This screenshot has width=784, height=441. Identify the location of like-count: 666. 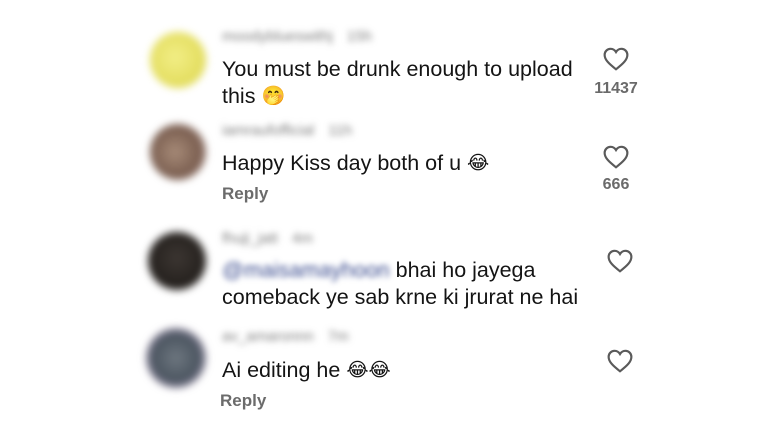
(616, 184).